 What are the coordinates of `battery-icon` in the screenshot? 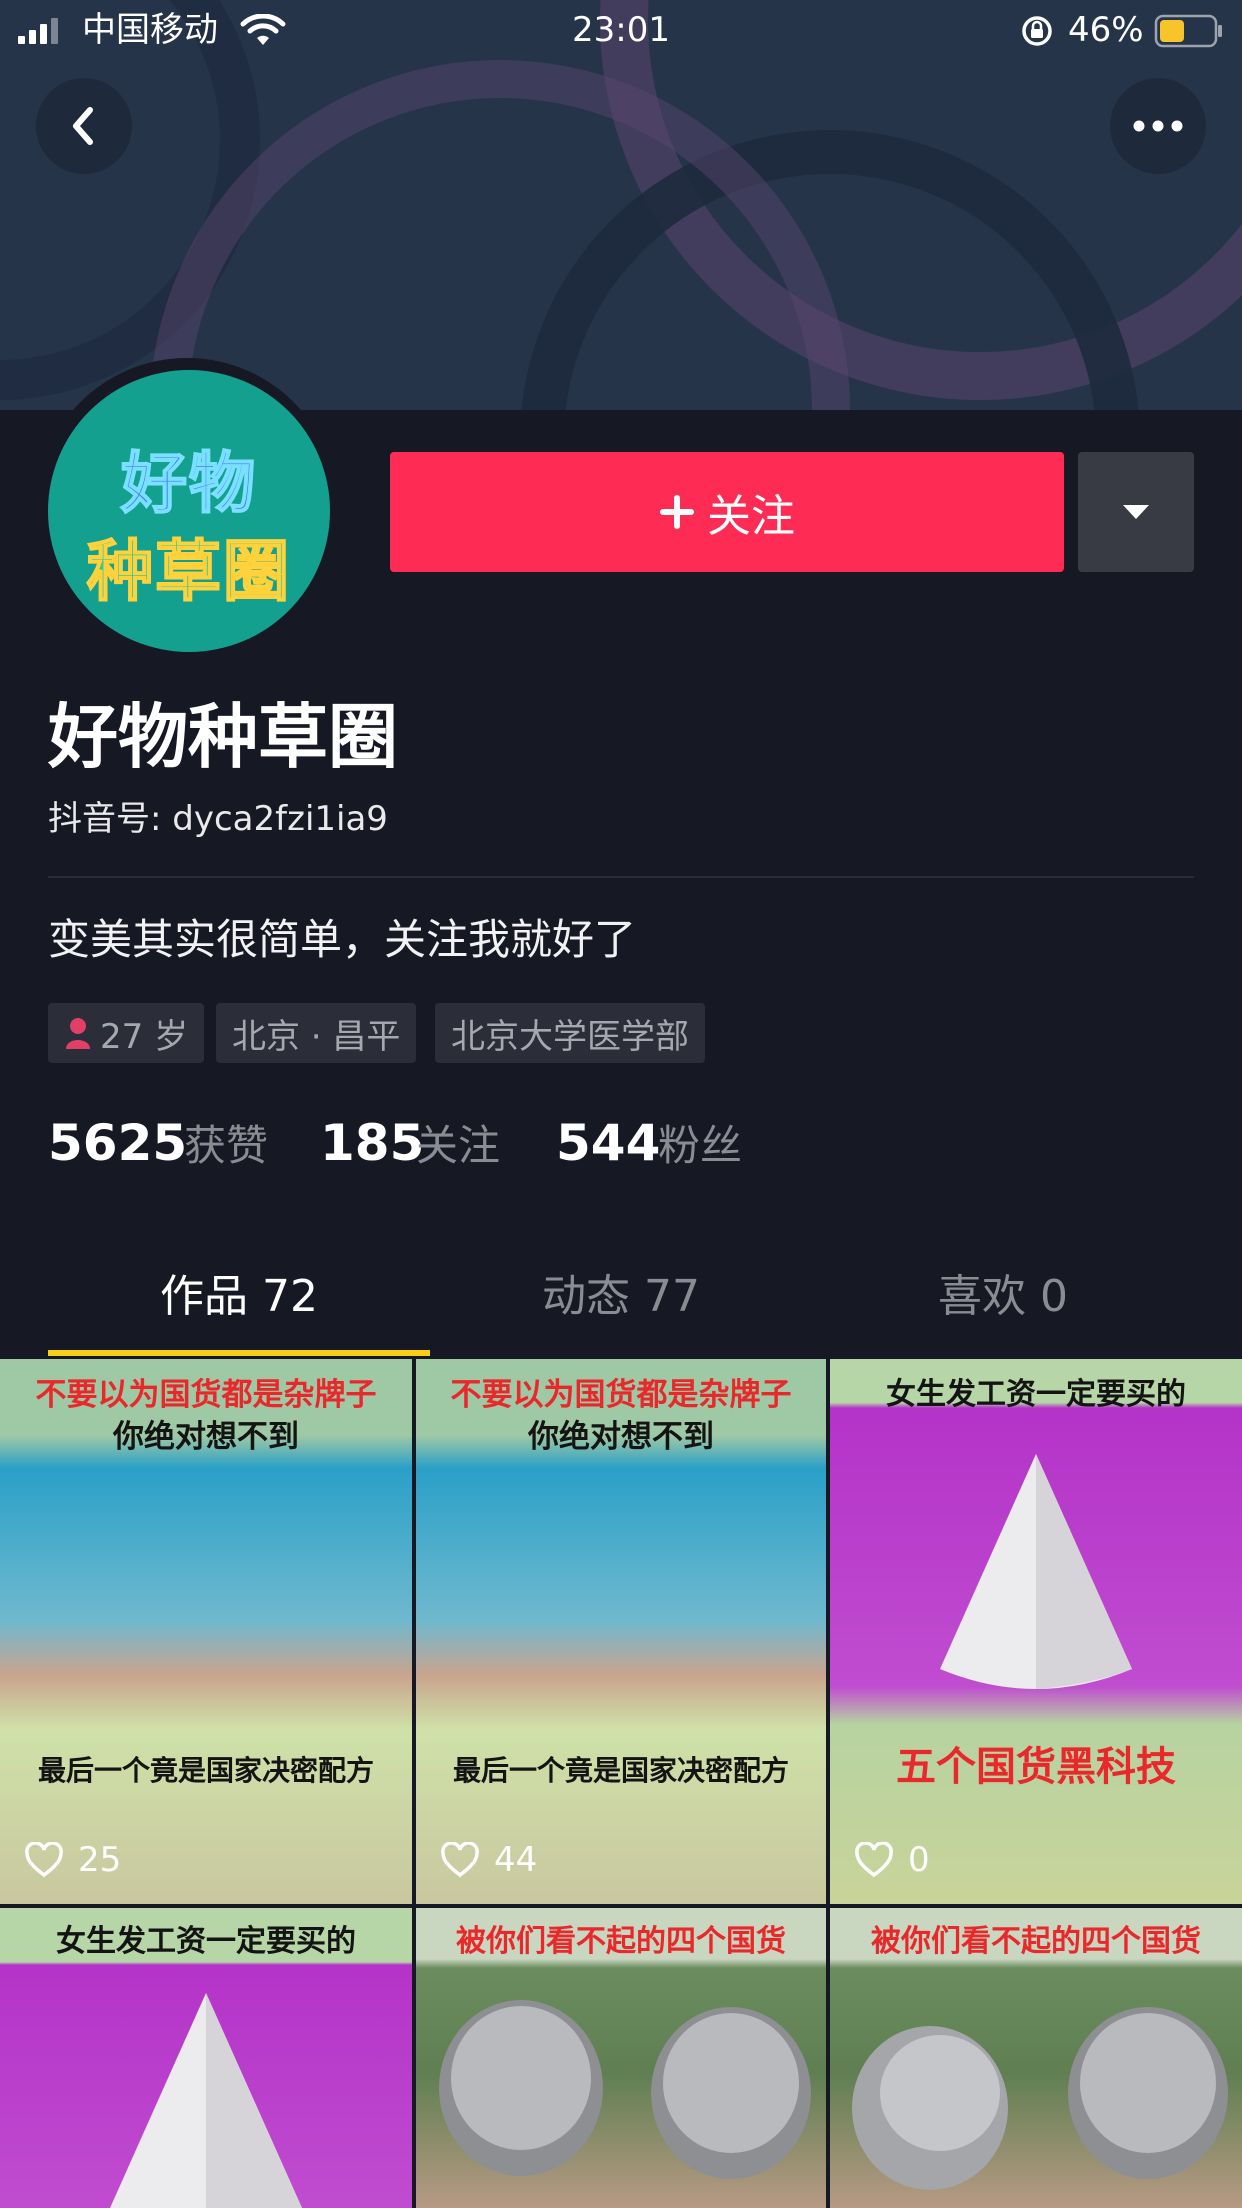 It's located at (1188, 31).